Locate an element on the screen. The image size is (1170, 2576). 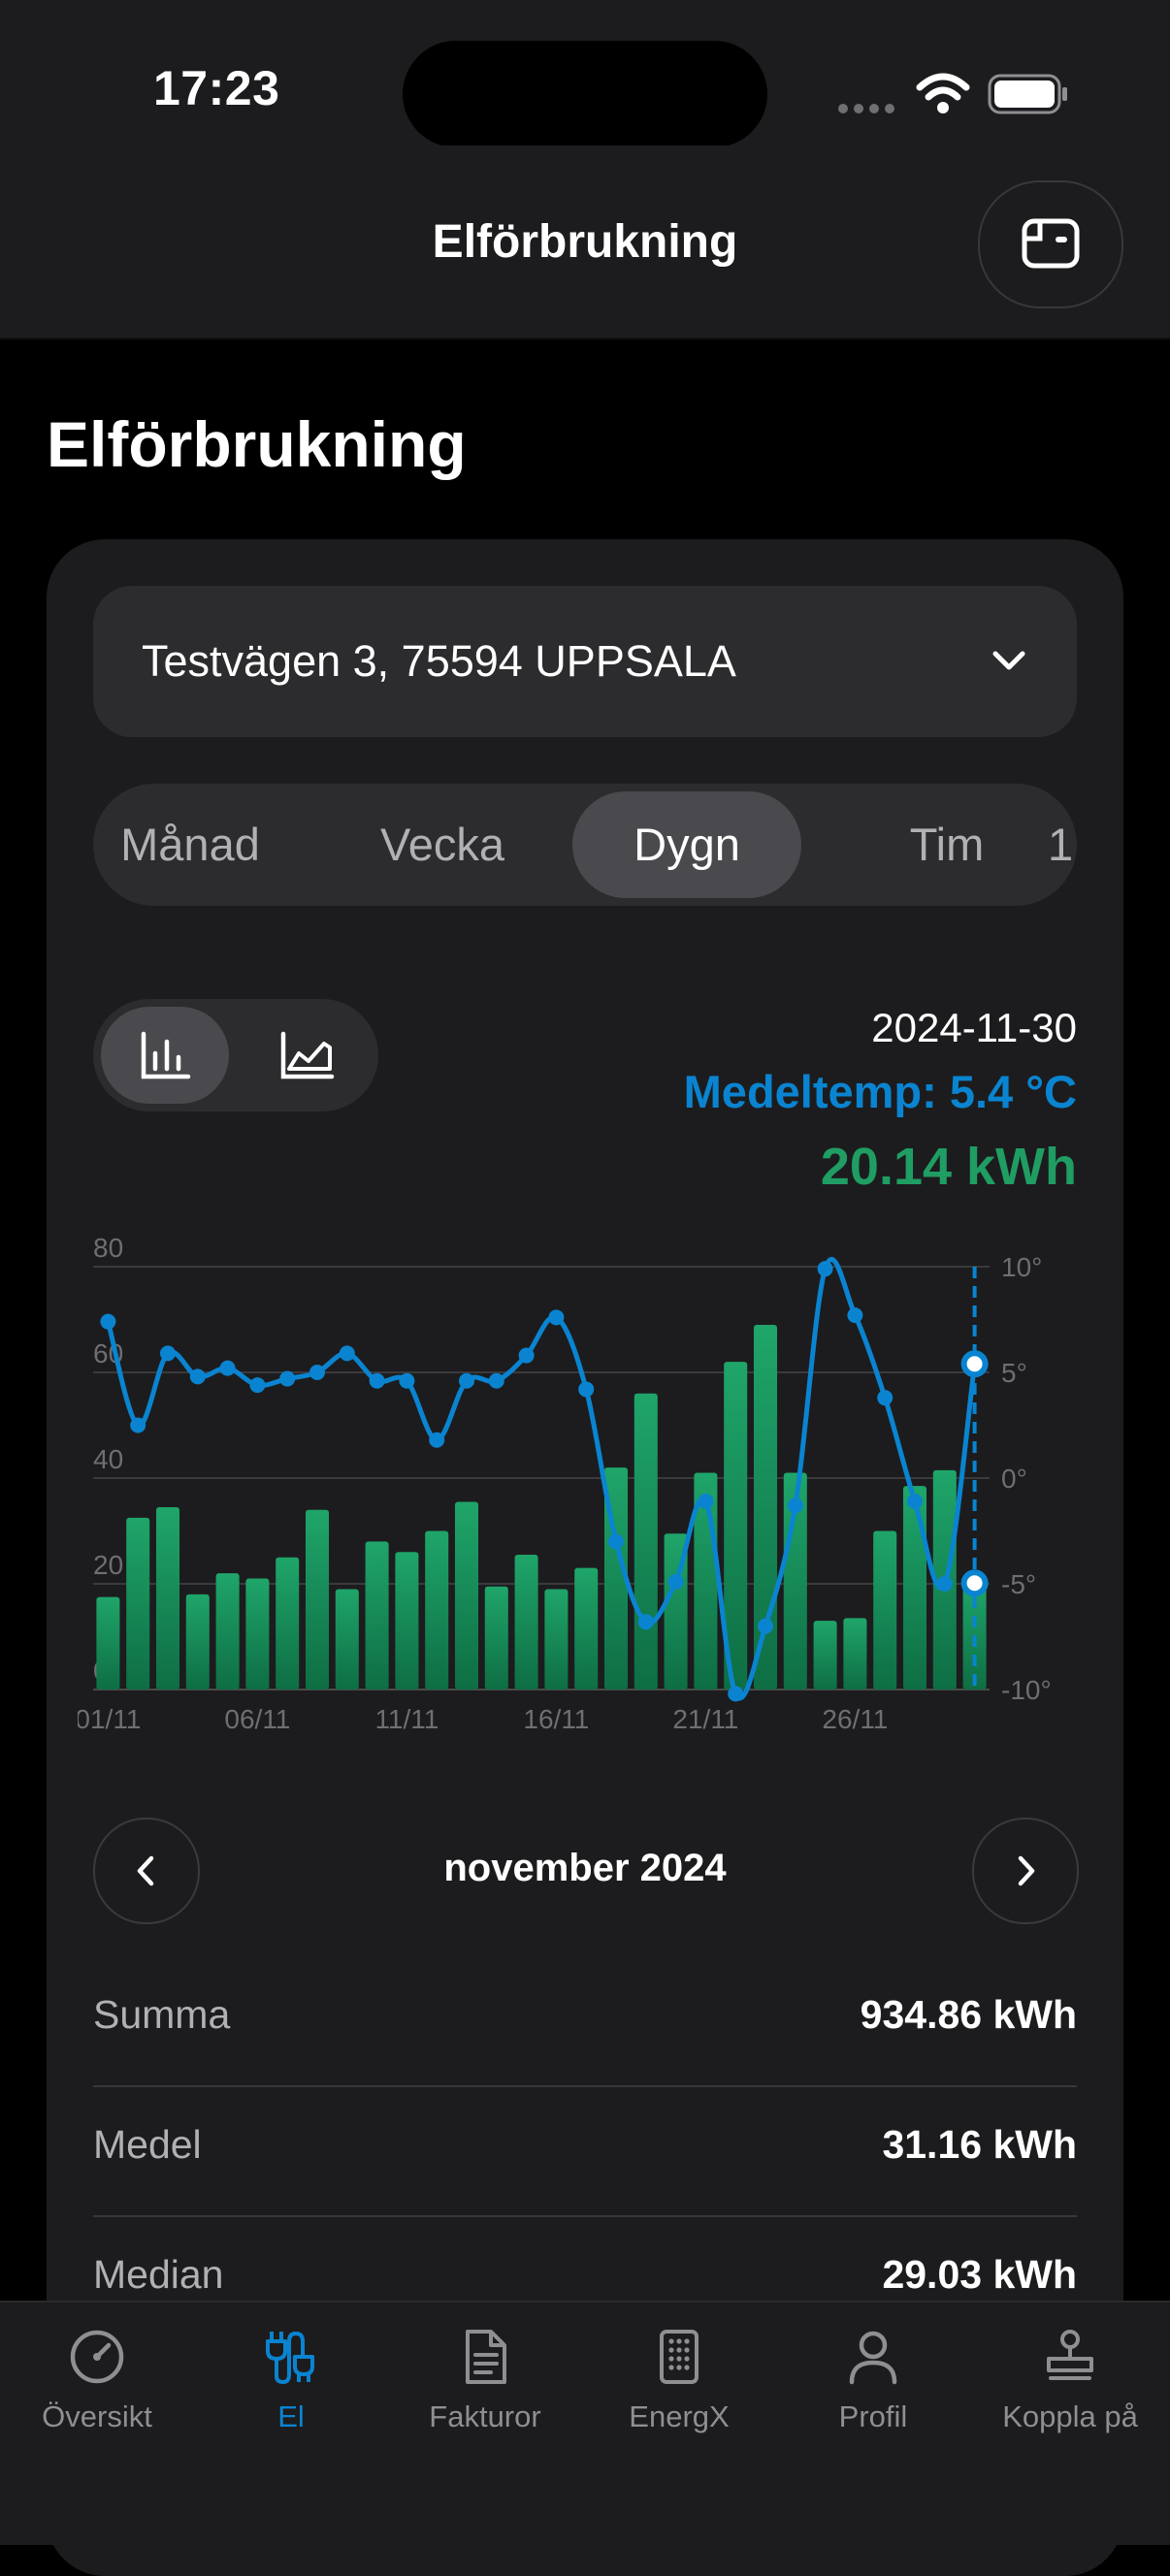
tab-overview: Översikt is located at coordinates (97, 2380).